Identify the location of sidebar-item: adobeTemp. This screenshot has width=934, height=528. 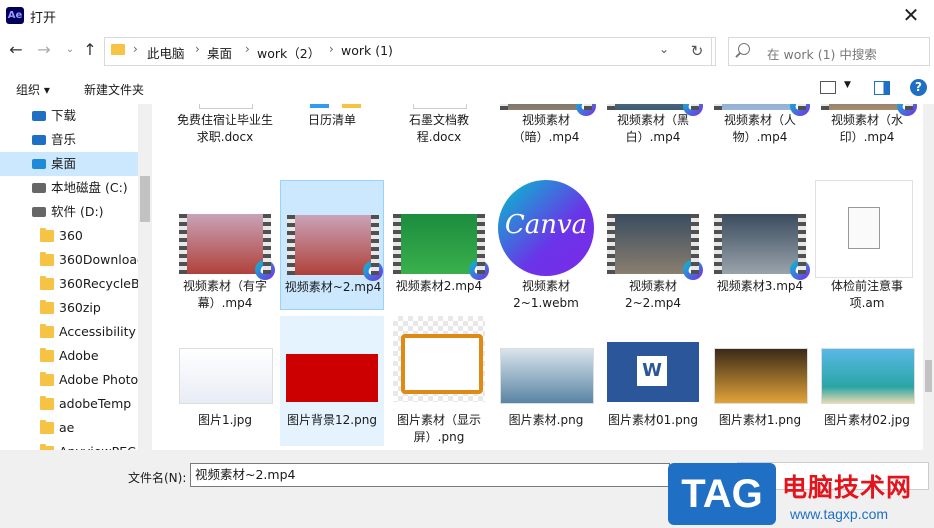
(69, 404).